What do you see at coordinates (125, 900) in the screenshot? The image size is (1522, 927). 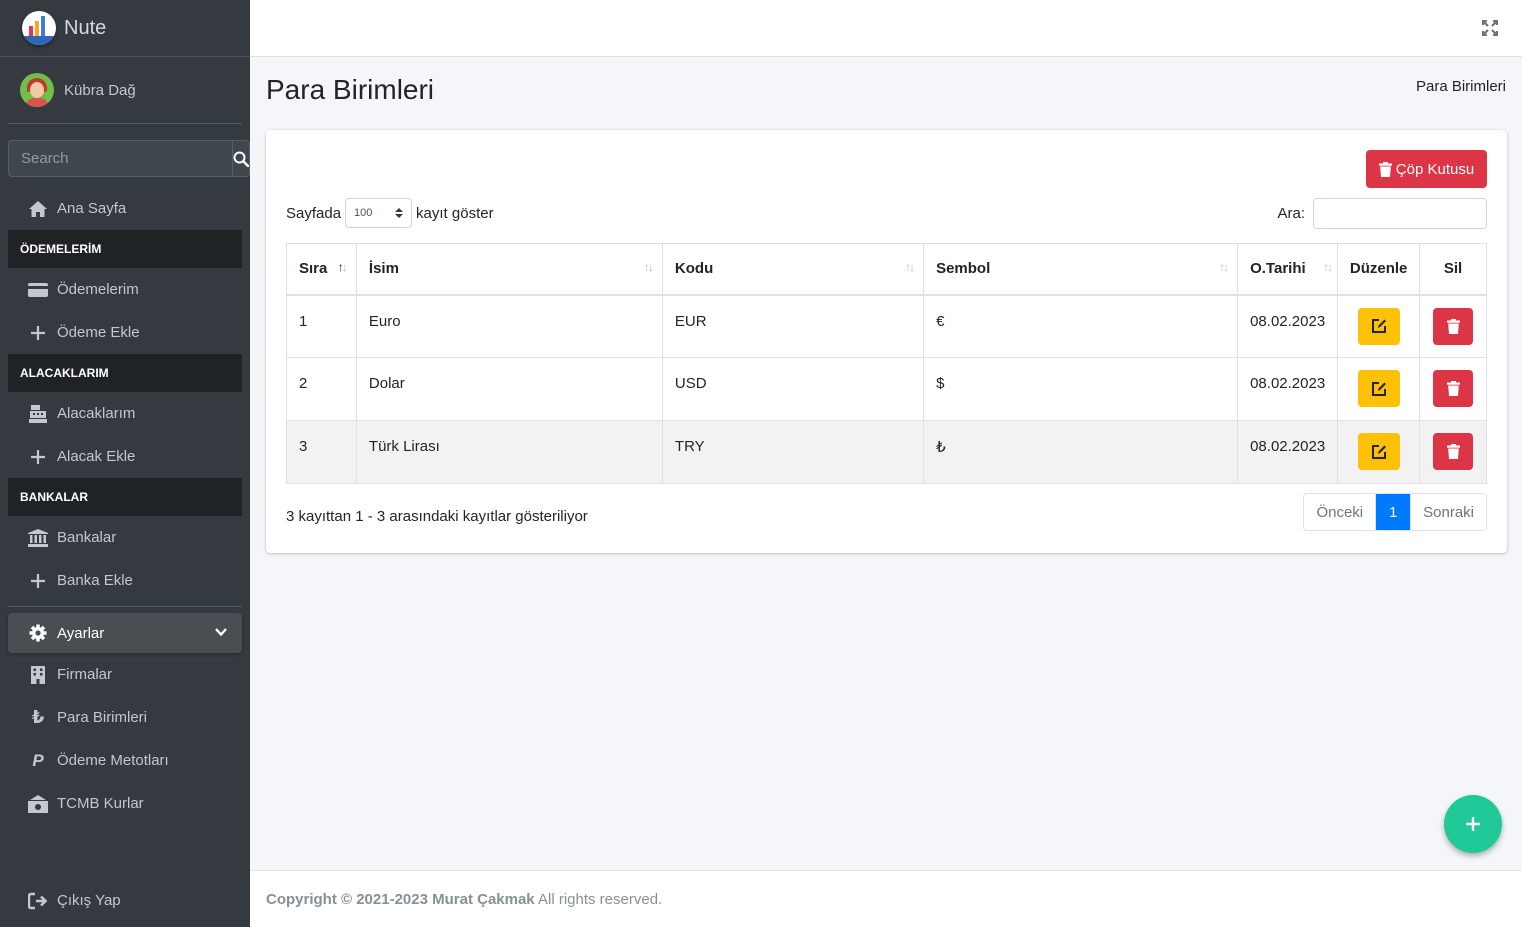 I see `sidebar-item-logout: Çıkış Yap` at bounding box center [125, 900].